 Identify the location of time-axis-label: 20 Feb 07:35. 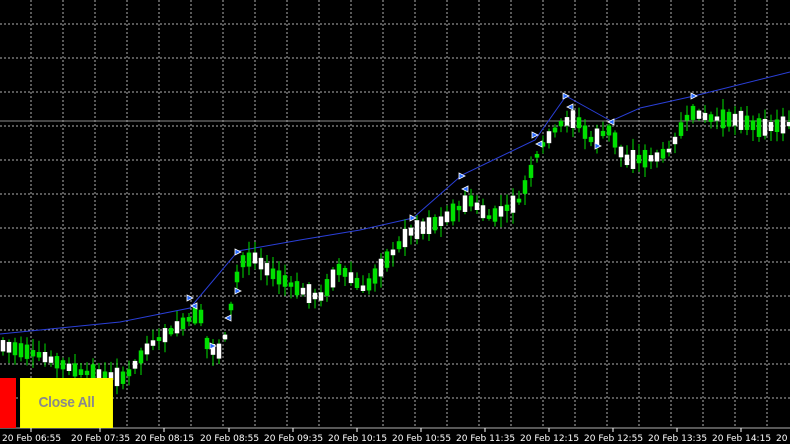
(100, 439).